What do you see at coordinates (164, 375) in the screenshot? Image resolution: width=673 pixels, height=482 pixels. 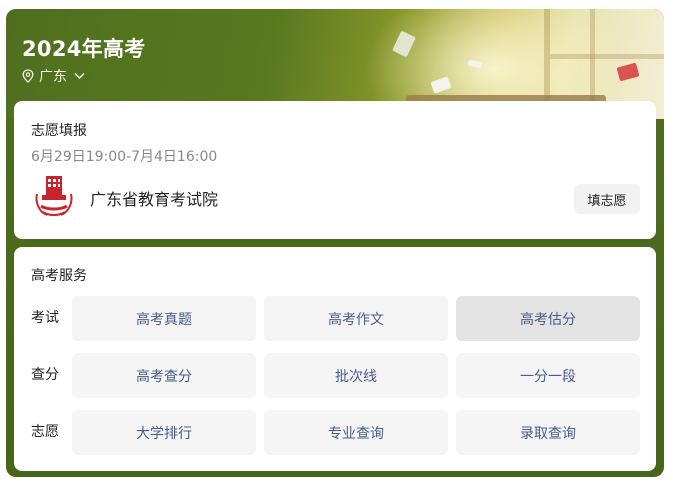 I see `service-score-query-button: 高考查分` at bounding box center [164, 375].